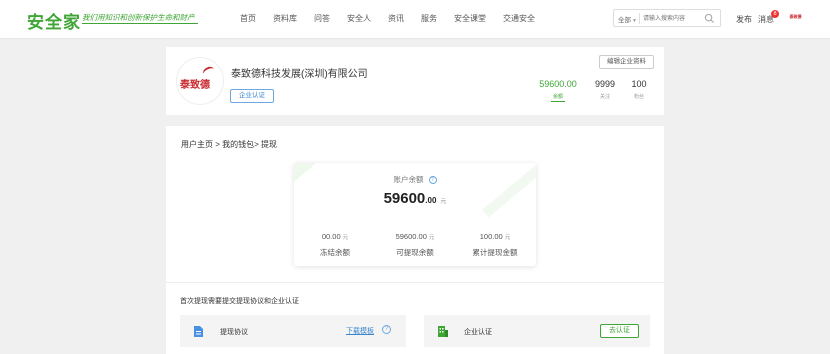 Image resolution: width=830 pixels, height=354 pixels. What do you see at coordinates (495, 252) in the screenshot?
I see `total-withdrawn-label: 累计提现金额` at bounding box center [495, 252].